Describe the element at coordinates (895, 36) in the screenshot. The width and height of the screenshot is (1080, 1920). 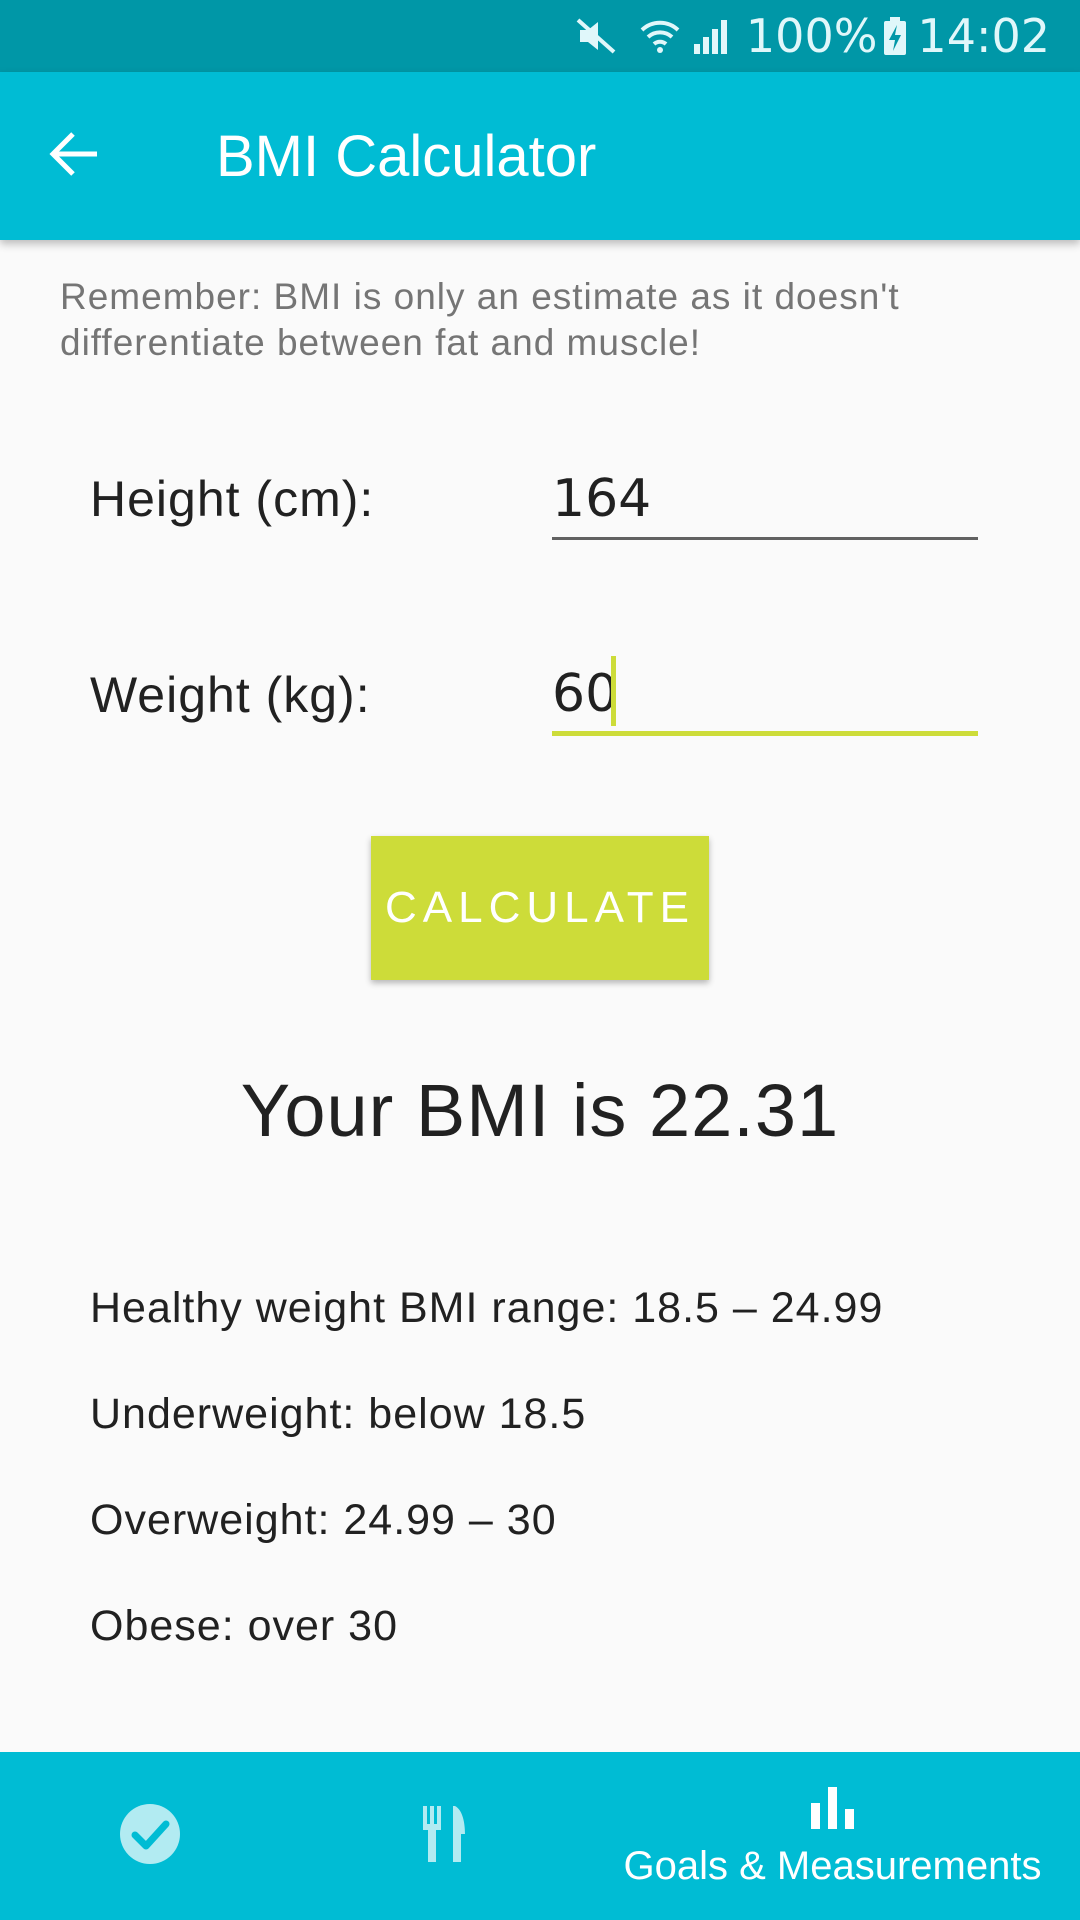
I see `battery-charging-icon` at that location.